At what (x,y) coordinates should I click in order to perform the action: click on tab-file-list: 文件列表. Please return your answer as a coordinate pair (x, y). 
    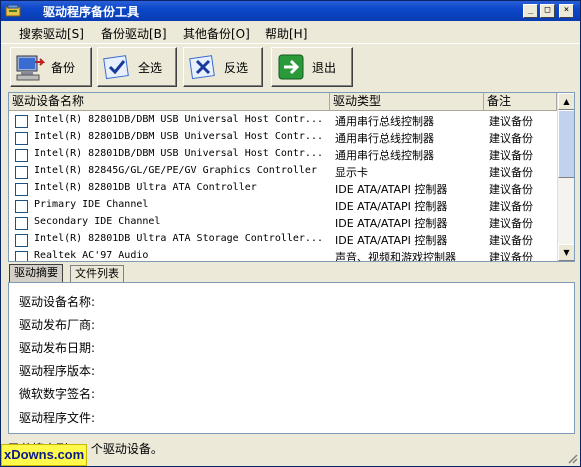
    Looking at the image, I should click on (97, 273).